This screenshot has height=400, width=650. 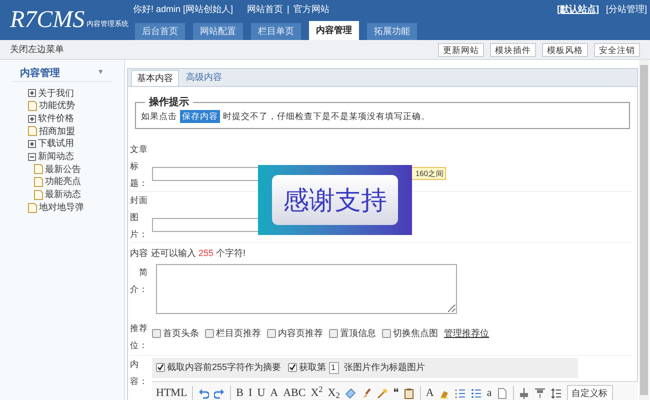 What do you see at coordinates (312, 367) in the screenshot?
I see `checkbox-label: 获取第` at bounding box center [312, 367].